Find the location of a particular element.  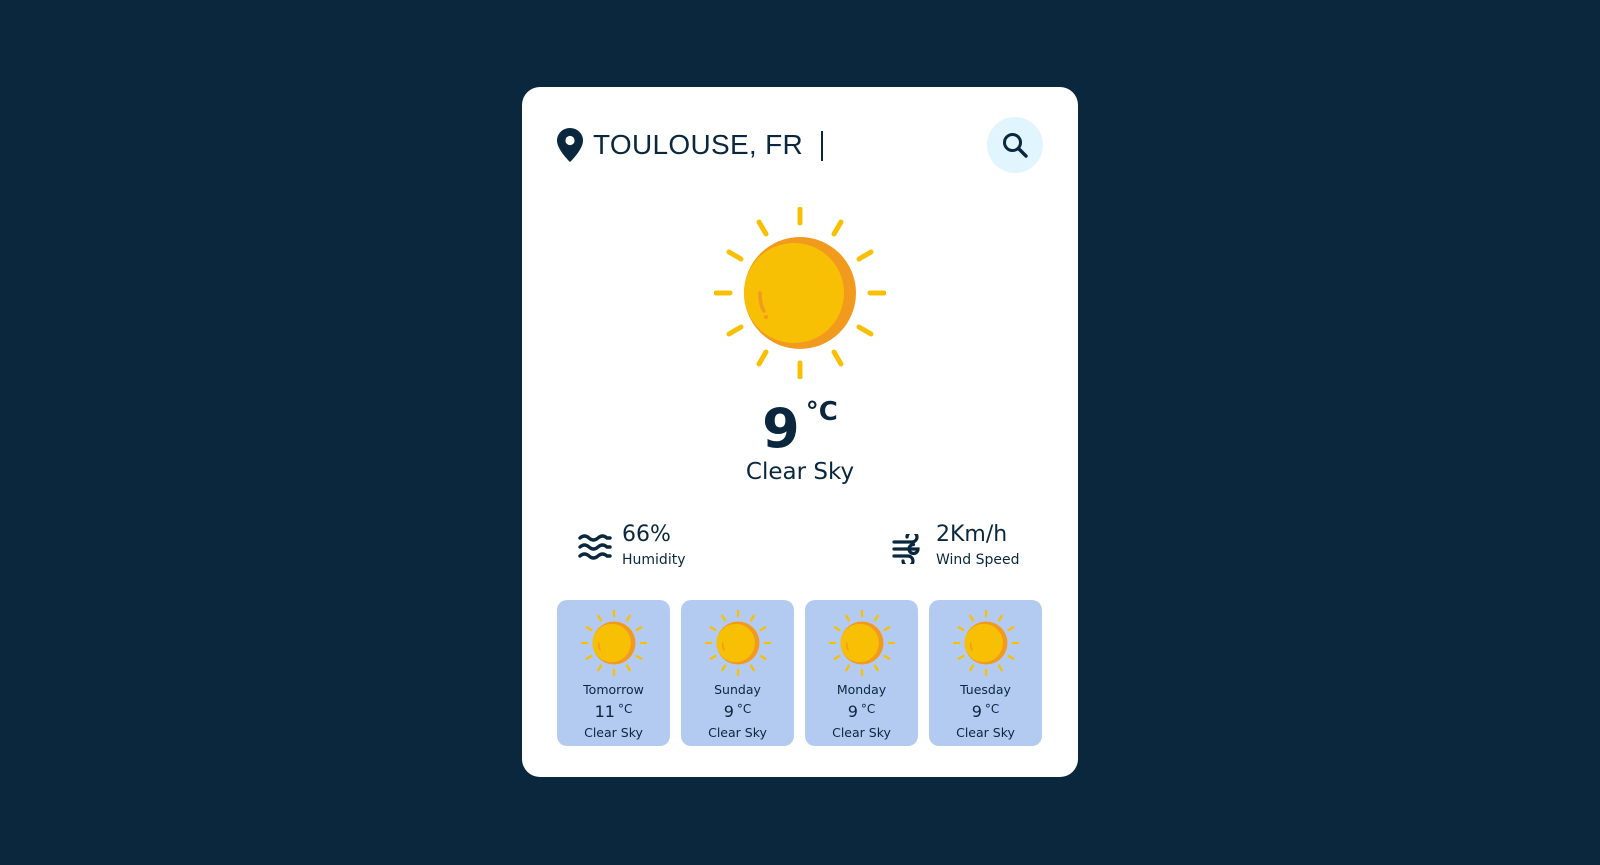

forecast-temperature: 11 °C is located at coordinates (613, 711).